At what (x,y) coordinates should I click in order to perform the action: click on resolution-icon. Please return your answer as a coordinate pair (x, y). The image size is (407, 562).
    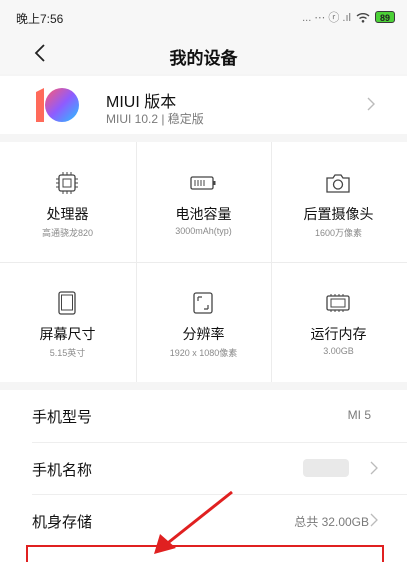
    Looking at the image, I should click on (203, 303).